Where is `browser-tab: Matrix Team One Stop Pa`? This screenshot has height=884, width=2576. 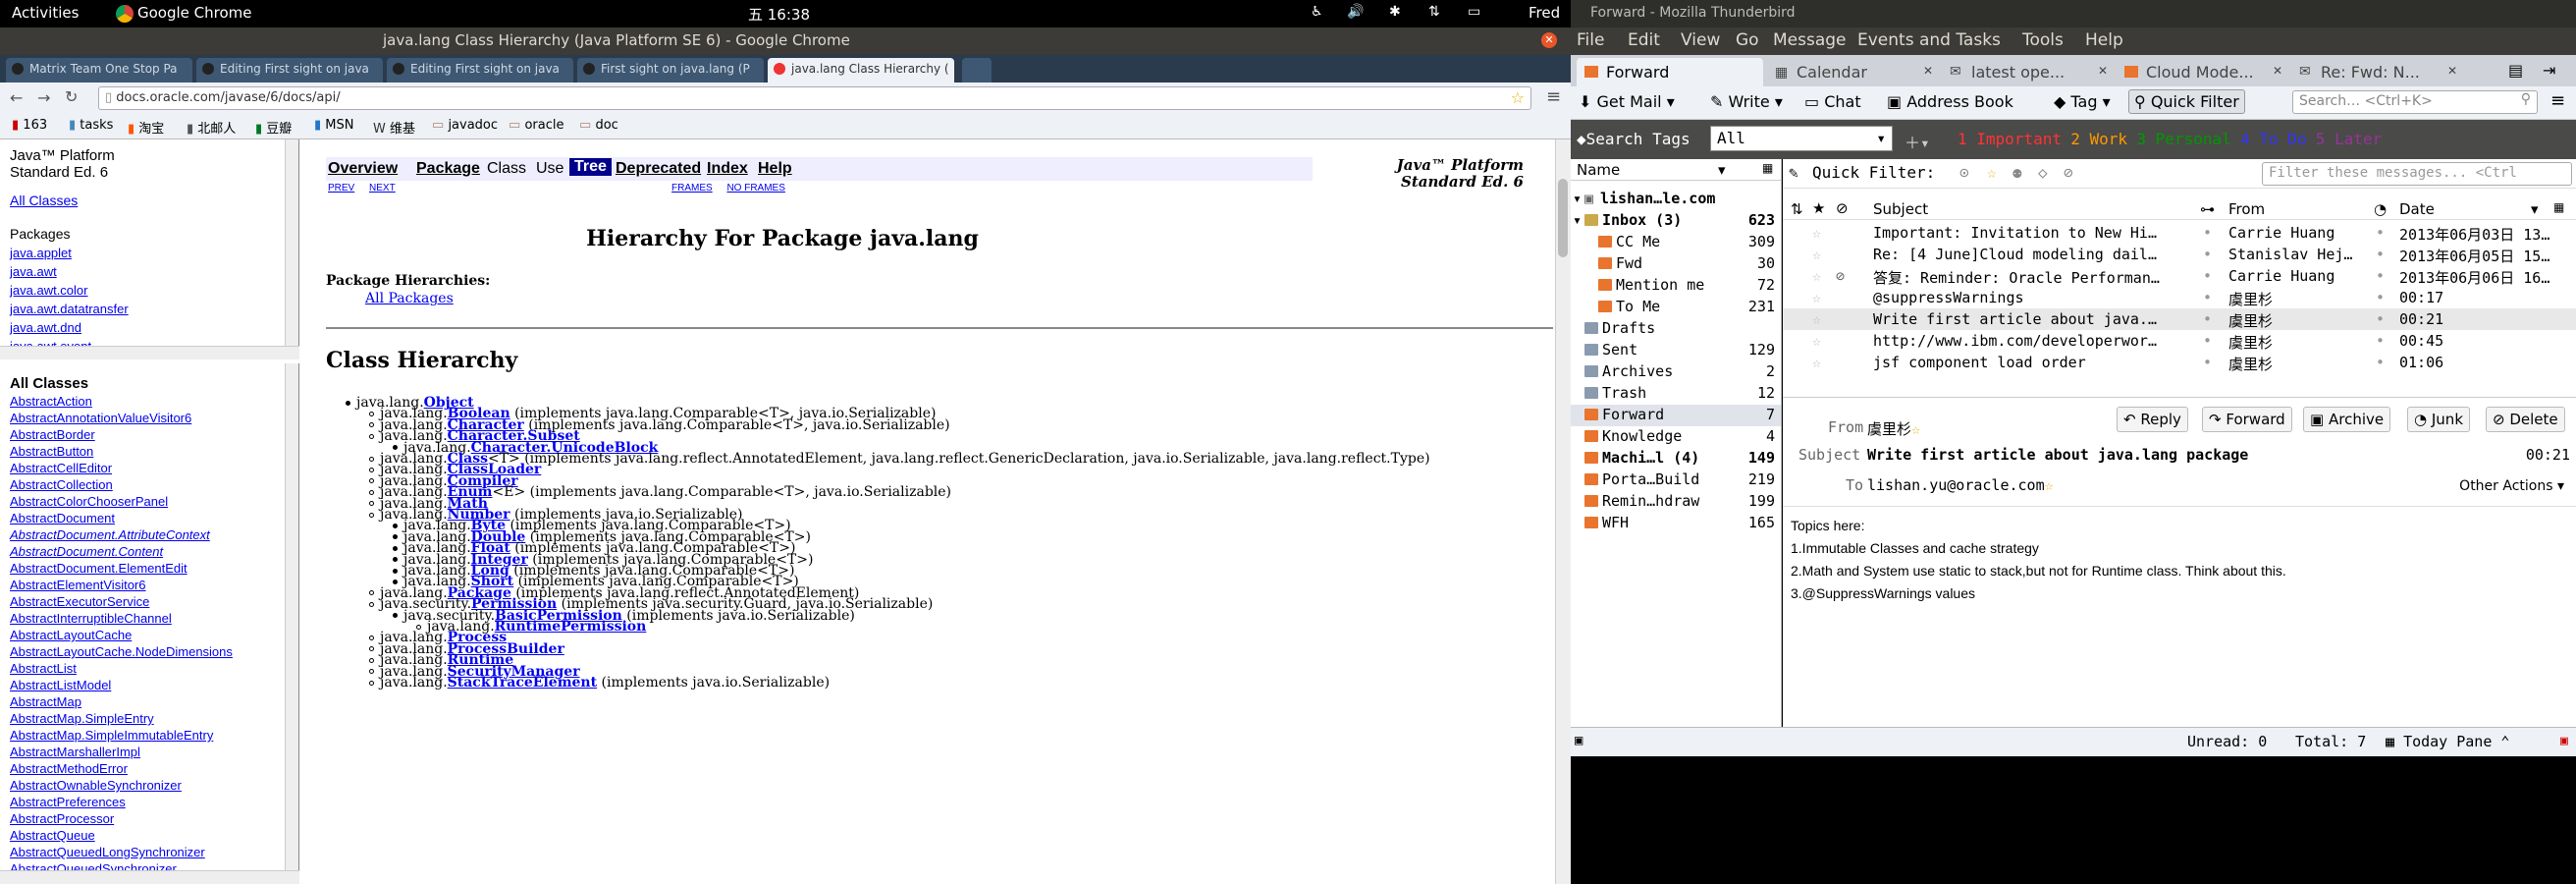
browser-tab: Matrix Team One Stop Pa is located at coordinates (99, 70).